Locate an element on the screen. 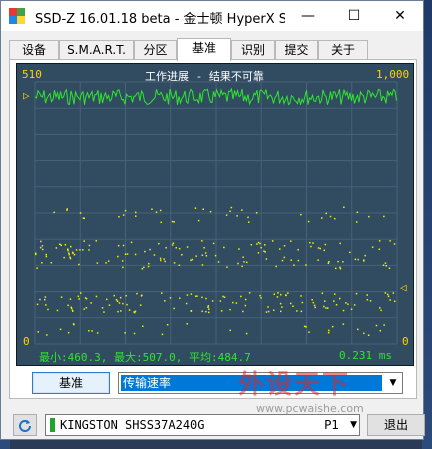 This screenshot has width=432, height=449. tab-identify: 识别 is located at coordinates (253, 50).